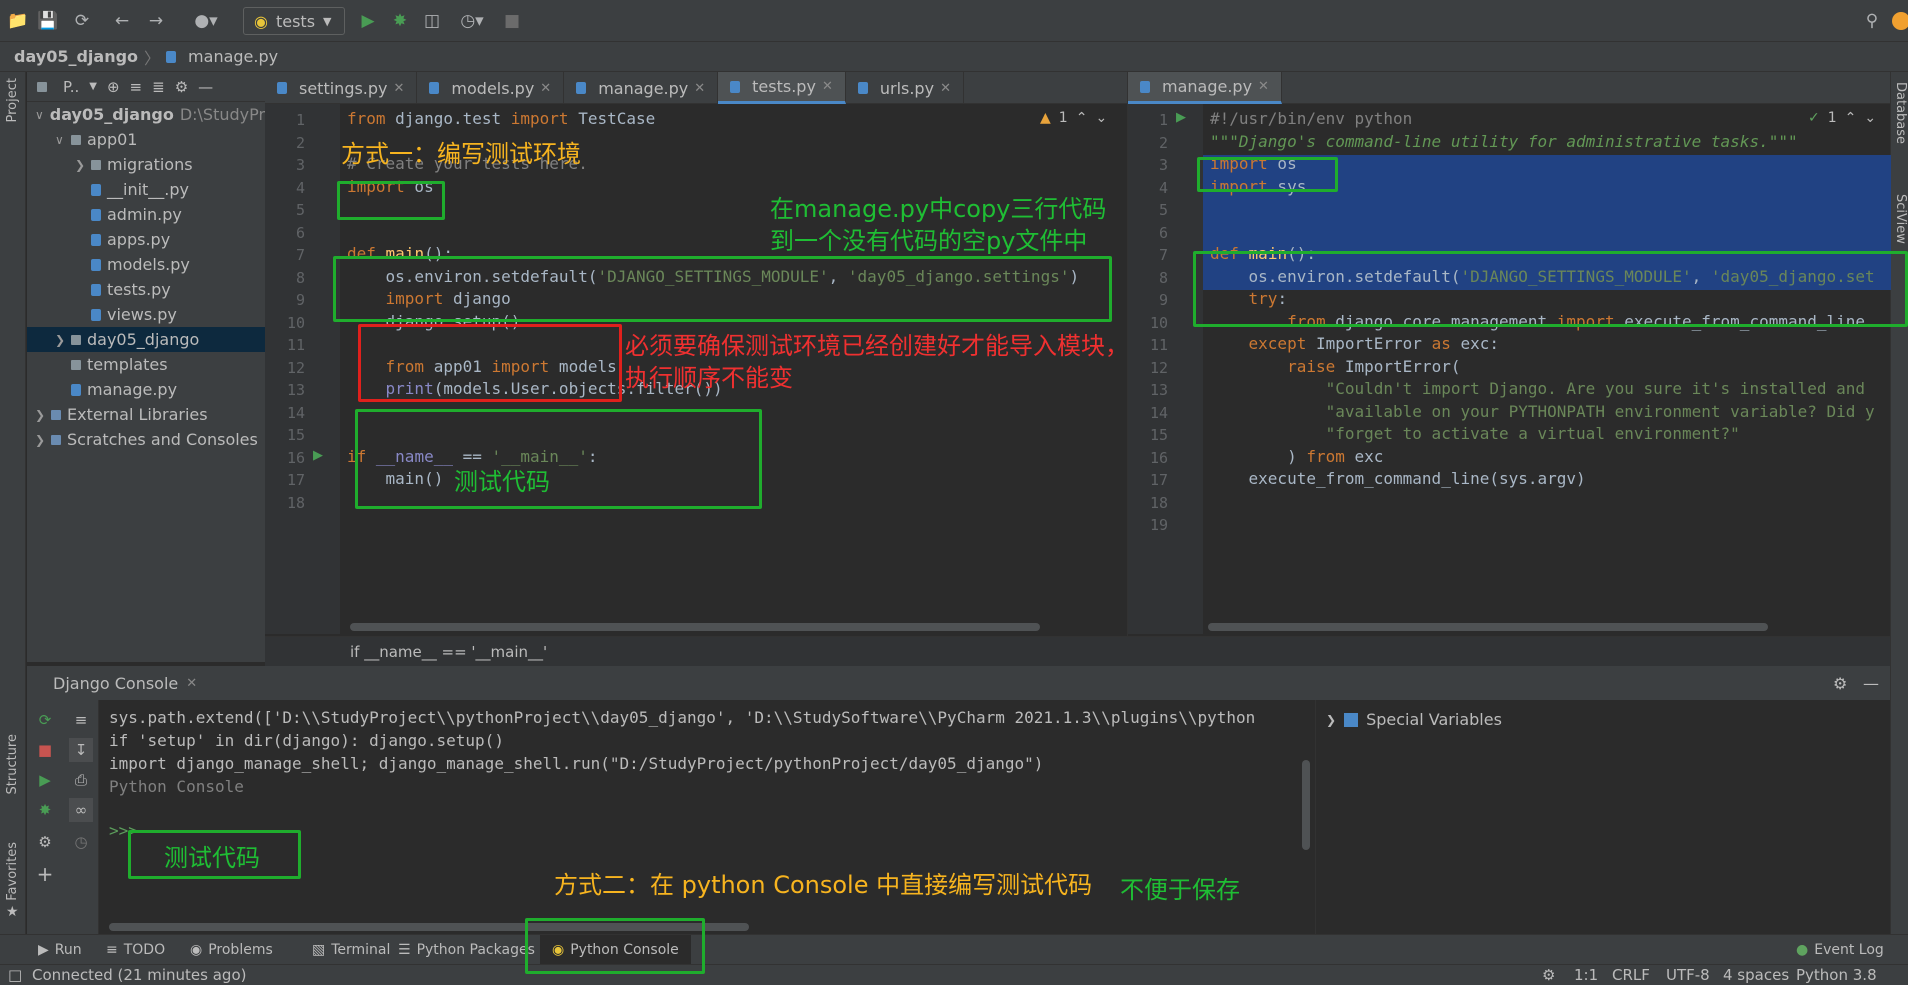 The image size is (1908, 985). Describe the element at coordinates (12, 764) in the screenshot. I see `side-tab-structure: Structure` at that location.